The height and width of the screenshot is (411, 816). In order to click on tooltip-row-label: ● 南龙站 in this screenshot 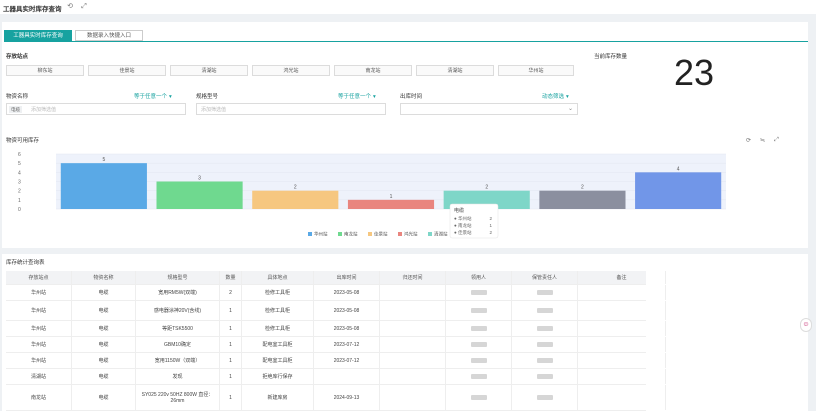, I will do `click(463, 225)`.